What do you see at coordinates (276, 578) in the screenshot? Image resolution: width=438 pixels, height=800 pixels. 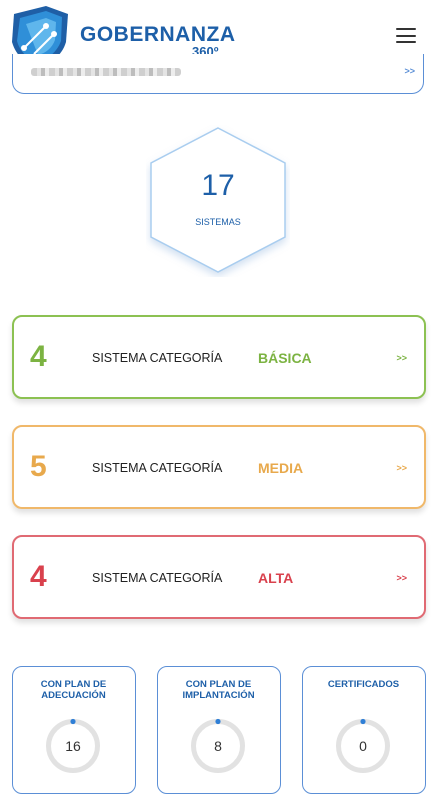 I see `category-level: ALTA` at bounding box center [276, 578].